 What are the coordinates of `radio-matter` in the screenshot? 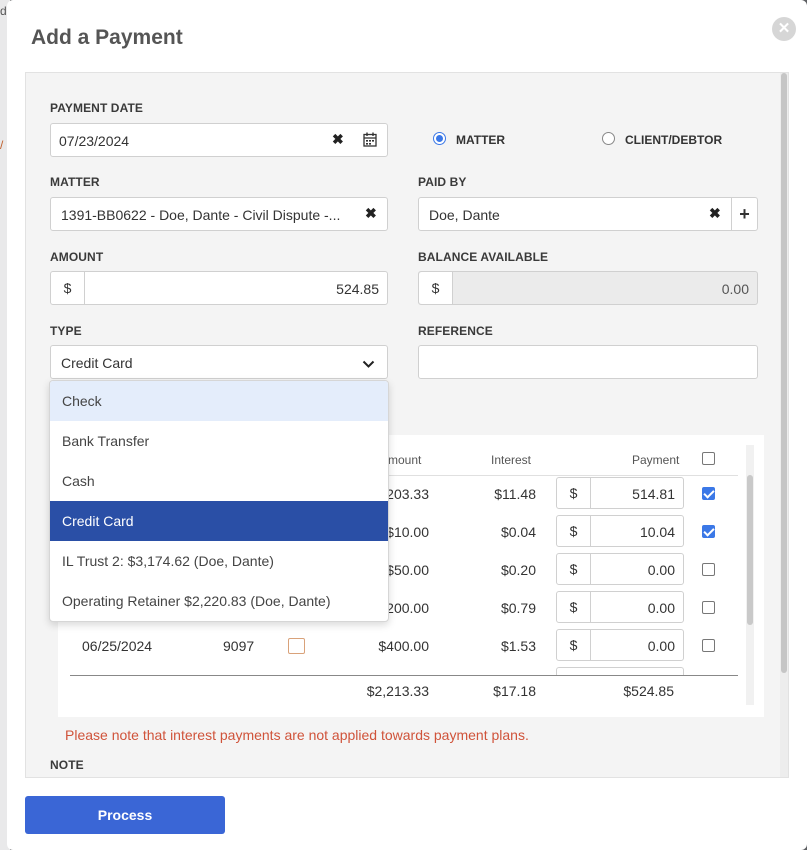 It's located at (439, 138).